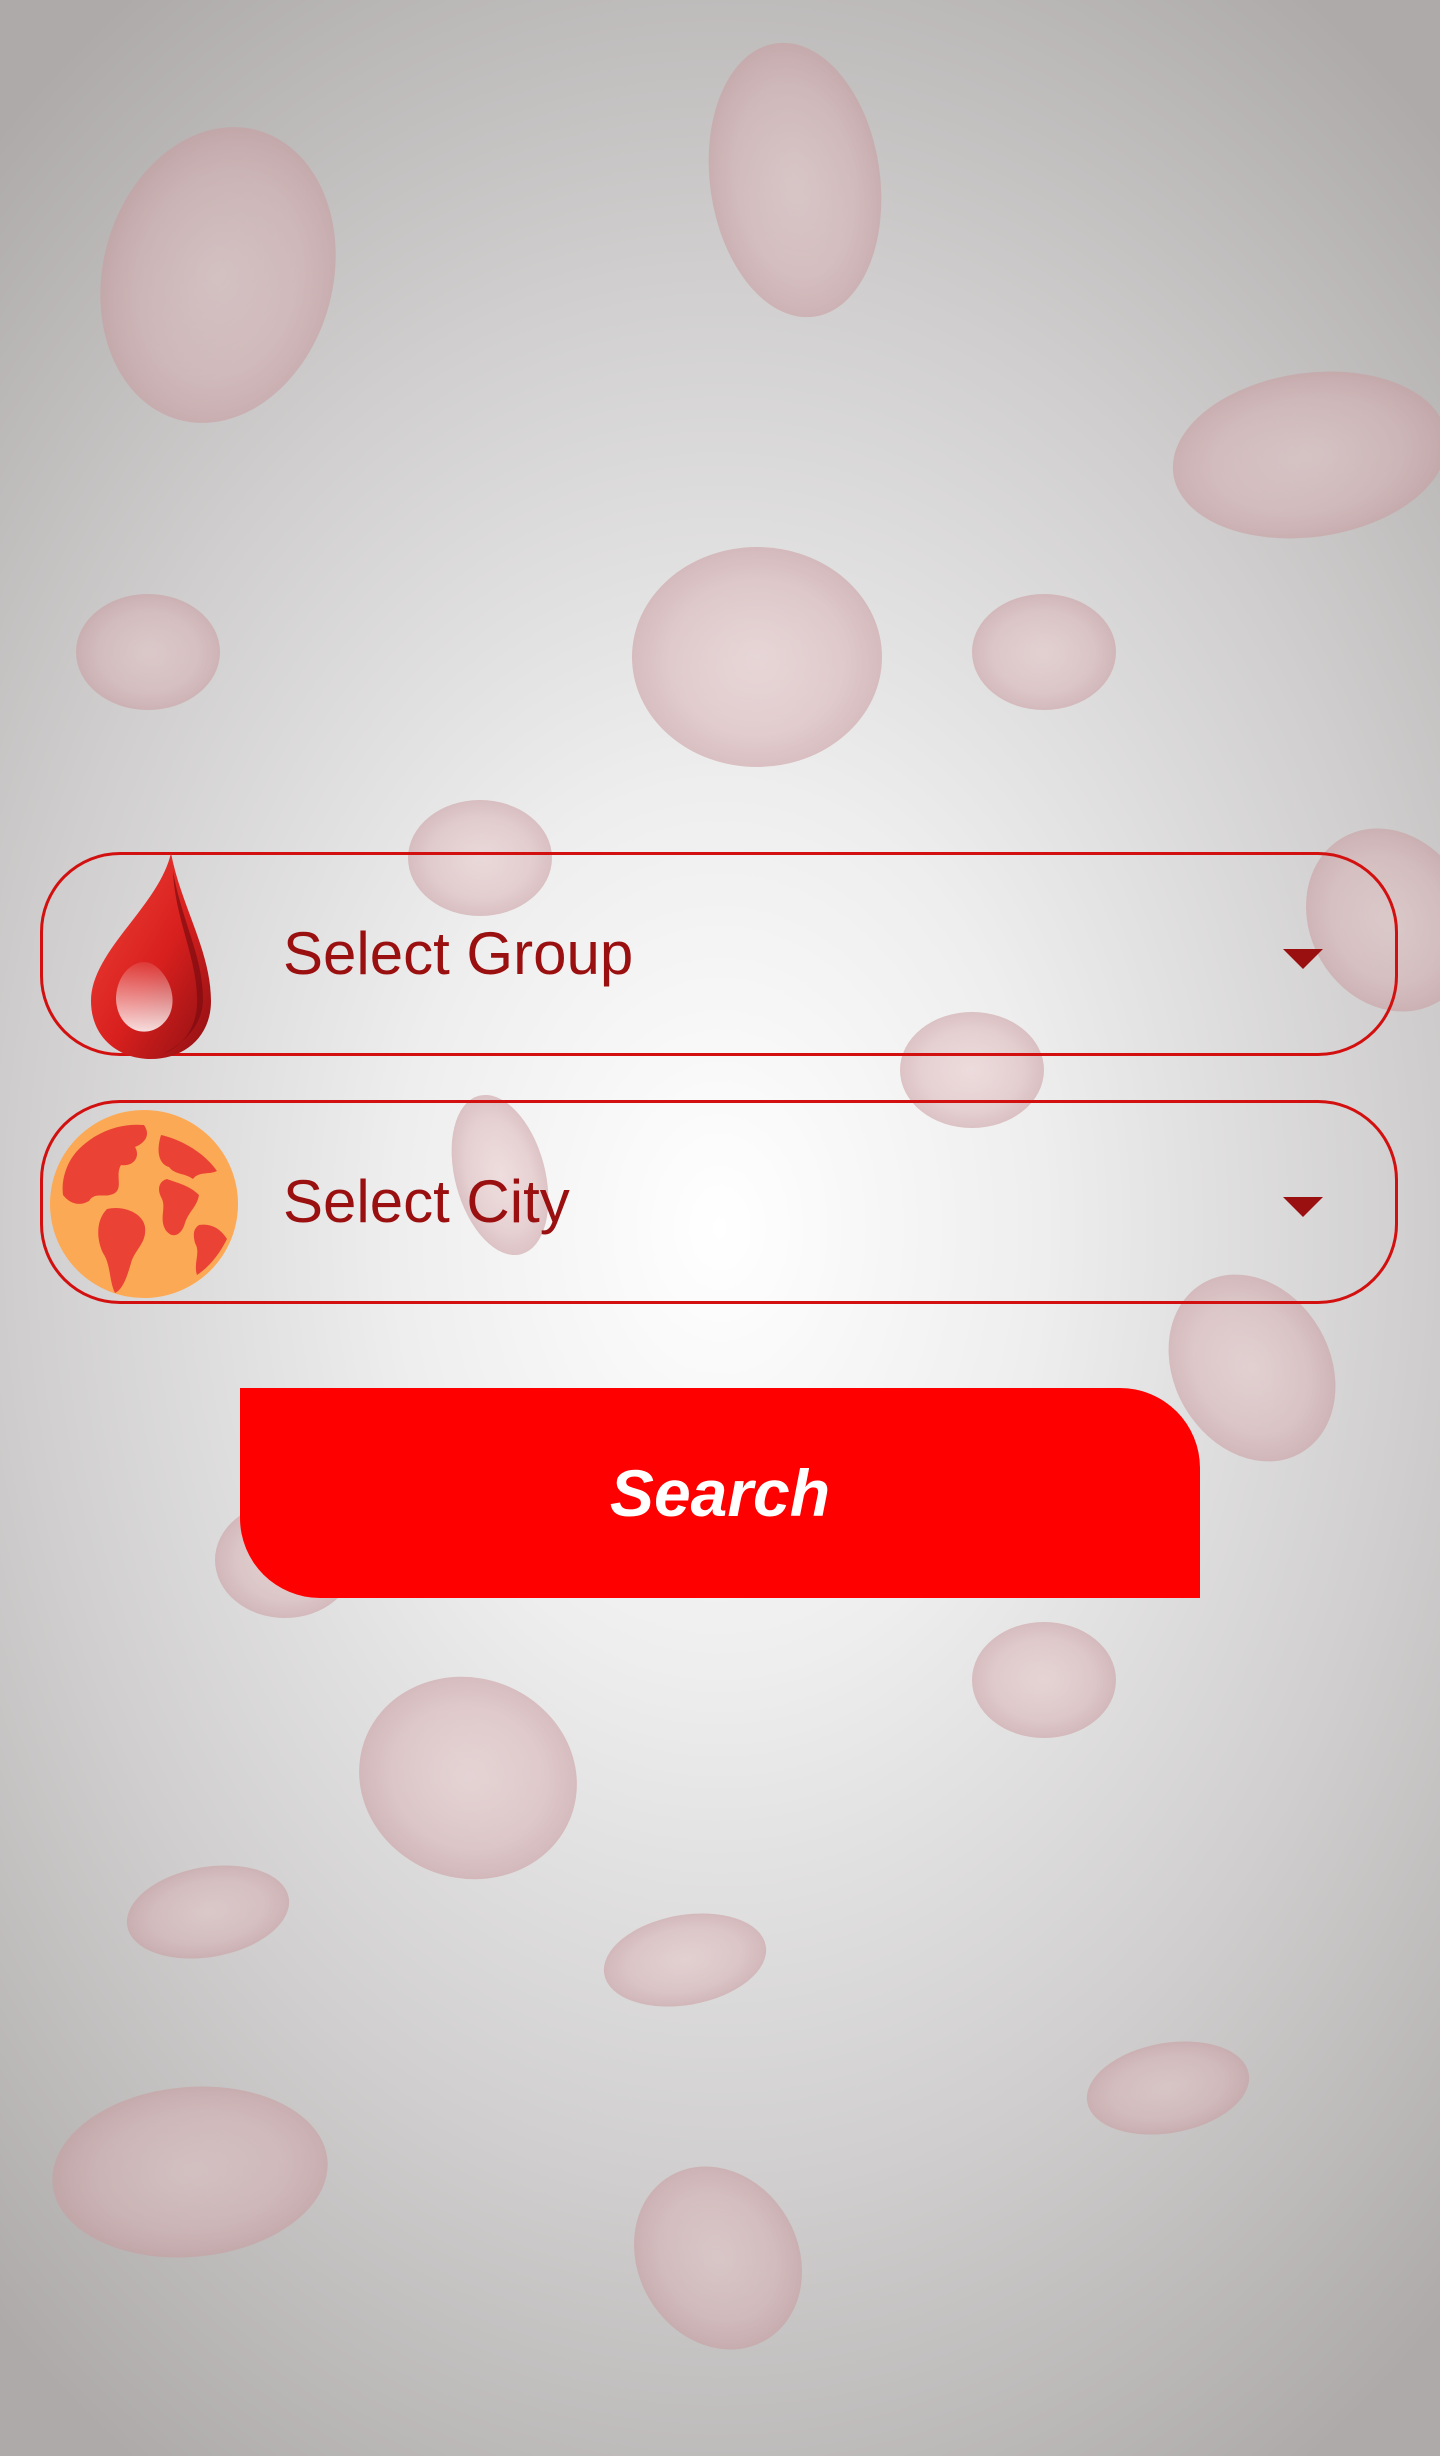 The height and width of the screenshot is (2456, 1440). Describe the element at coordinates (719, 1202) in the screenshot. I see `city-select: Select City` at that location.